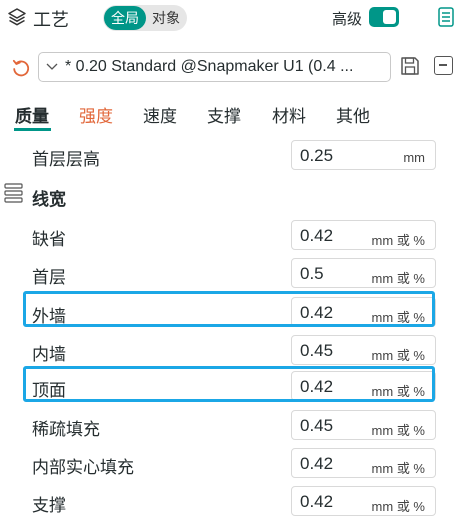  What do you see at coordinates (389, 17) in the screenshot?
I see `toggle-knob` at bounding box center [389, 17].